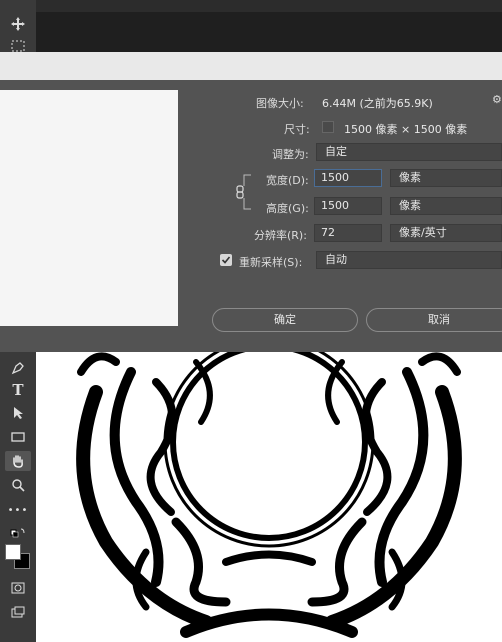 The width and height of the screenshot is (502, 642). Describe the element at coordinates (18, 368) in the screenshot. I see `pen-tool-icon` at that location.